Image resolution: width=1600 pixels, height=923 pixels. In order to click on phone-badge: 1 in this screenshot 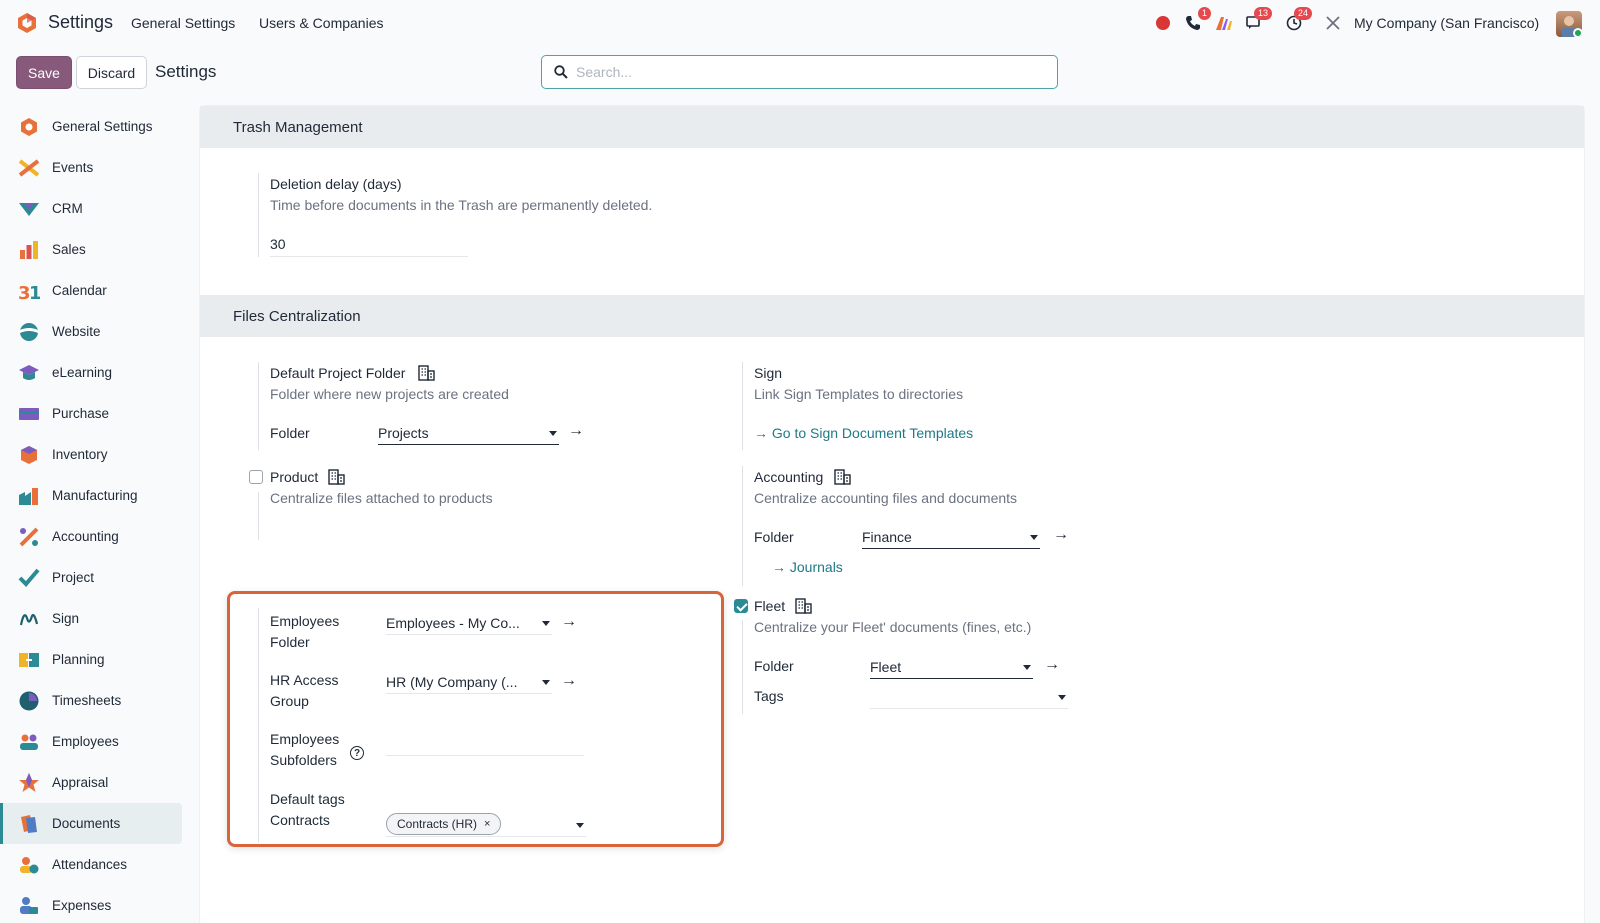, I will do `click(1204, 13)`.